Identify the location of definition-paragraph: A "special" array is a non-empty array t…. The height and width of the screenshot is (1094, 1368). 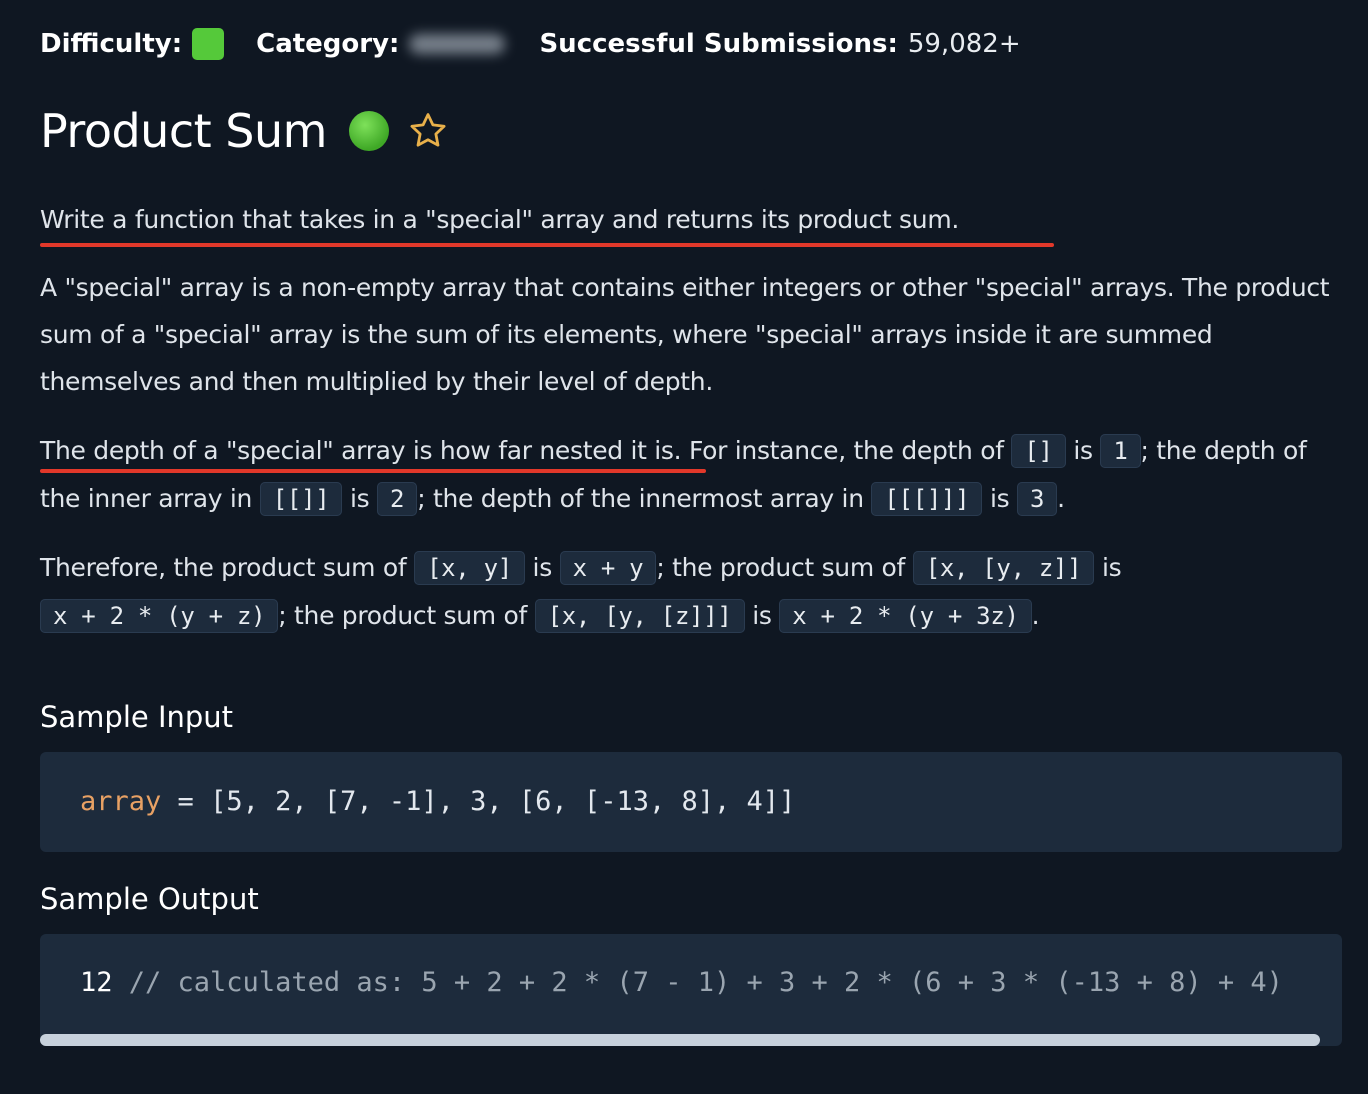
(685, 334).